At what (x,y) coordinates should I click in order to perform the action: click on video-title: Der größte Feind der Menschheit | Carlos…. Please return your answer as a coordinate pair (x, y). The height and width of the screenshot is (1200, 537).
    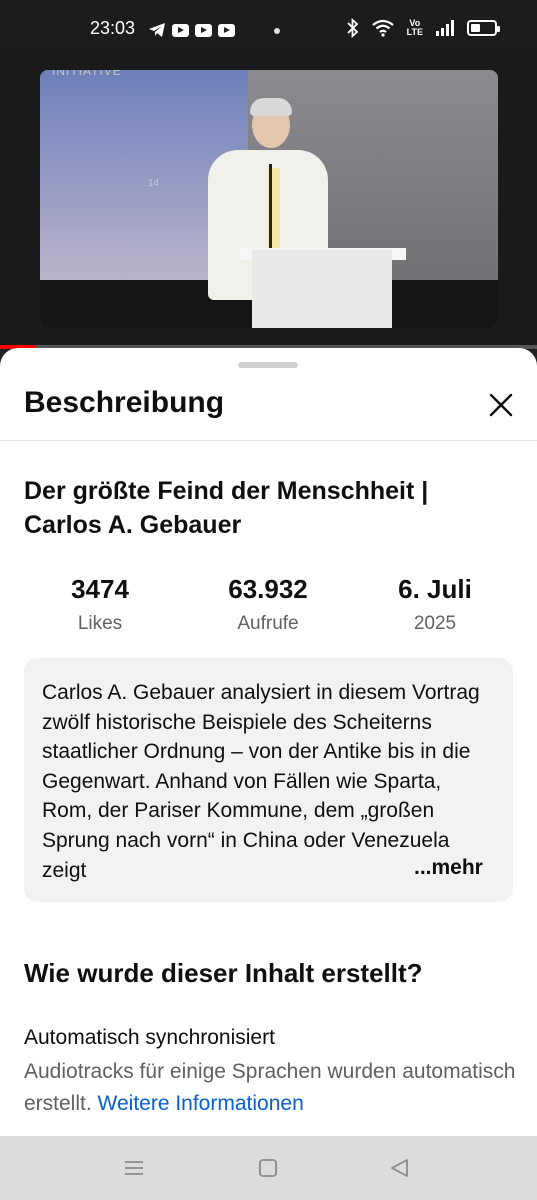
    Looking at the image, I should click on (226, 508).